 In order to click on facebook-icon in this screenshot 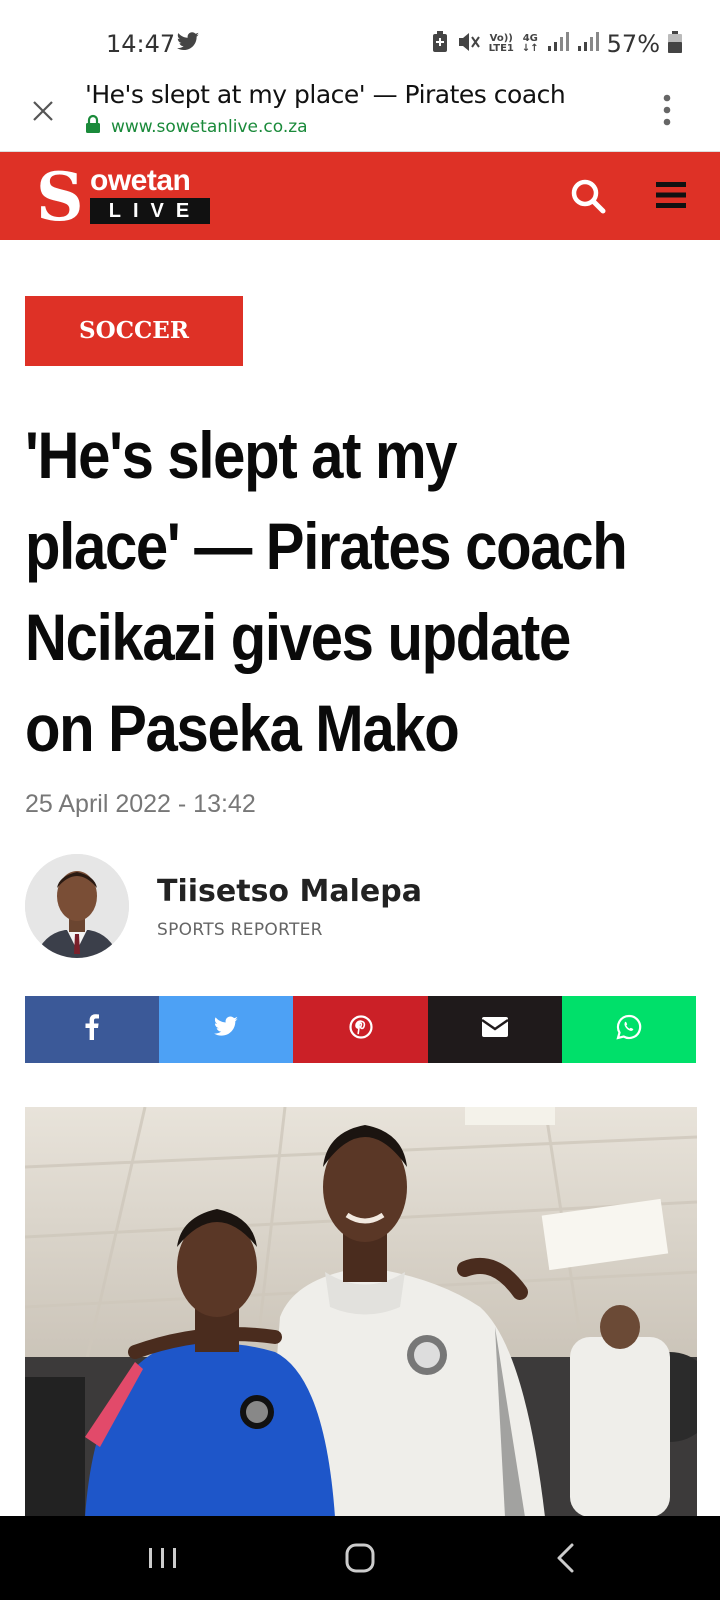, I will do `click(92, 1029)`.